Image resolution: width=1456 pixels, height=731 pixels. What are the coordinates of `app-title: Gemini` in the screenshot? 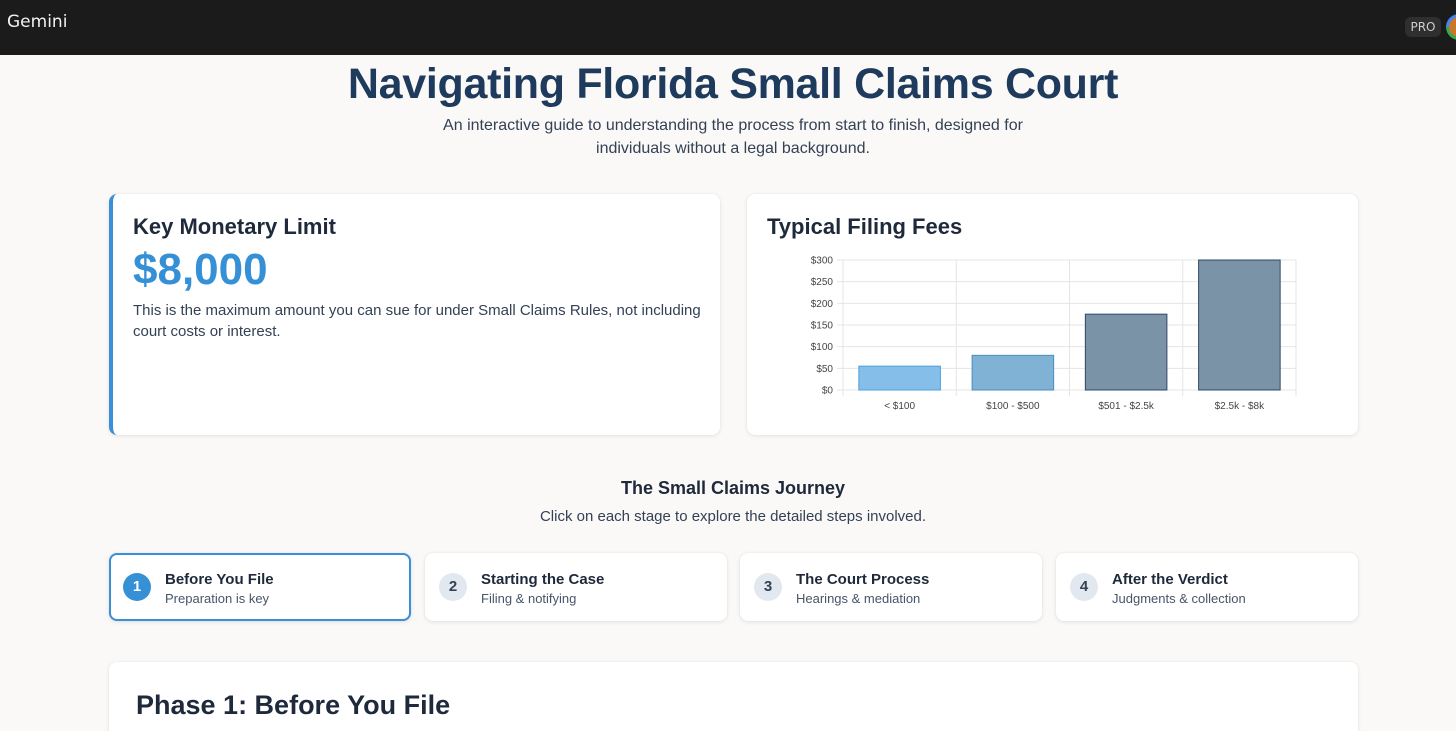 It's located at (37, 22).